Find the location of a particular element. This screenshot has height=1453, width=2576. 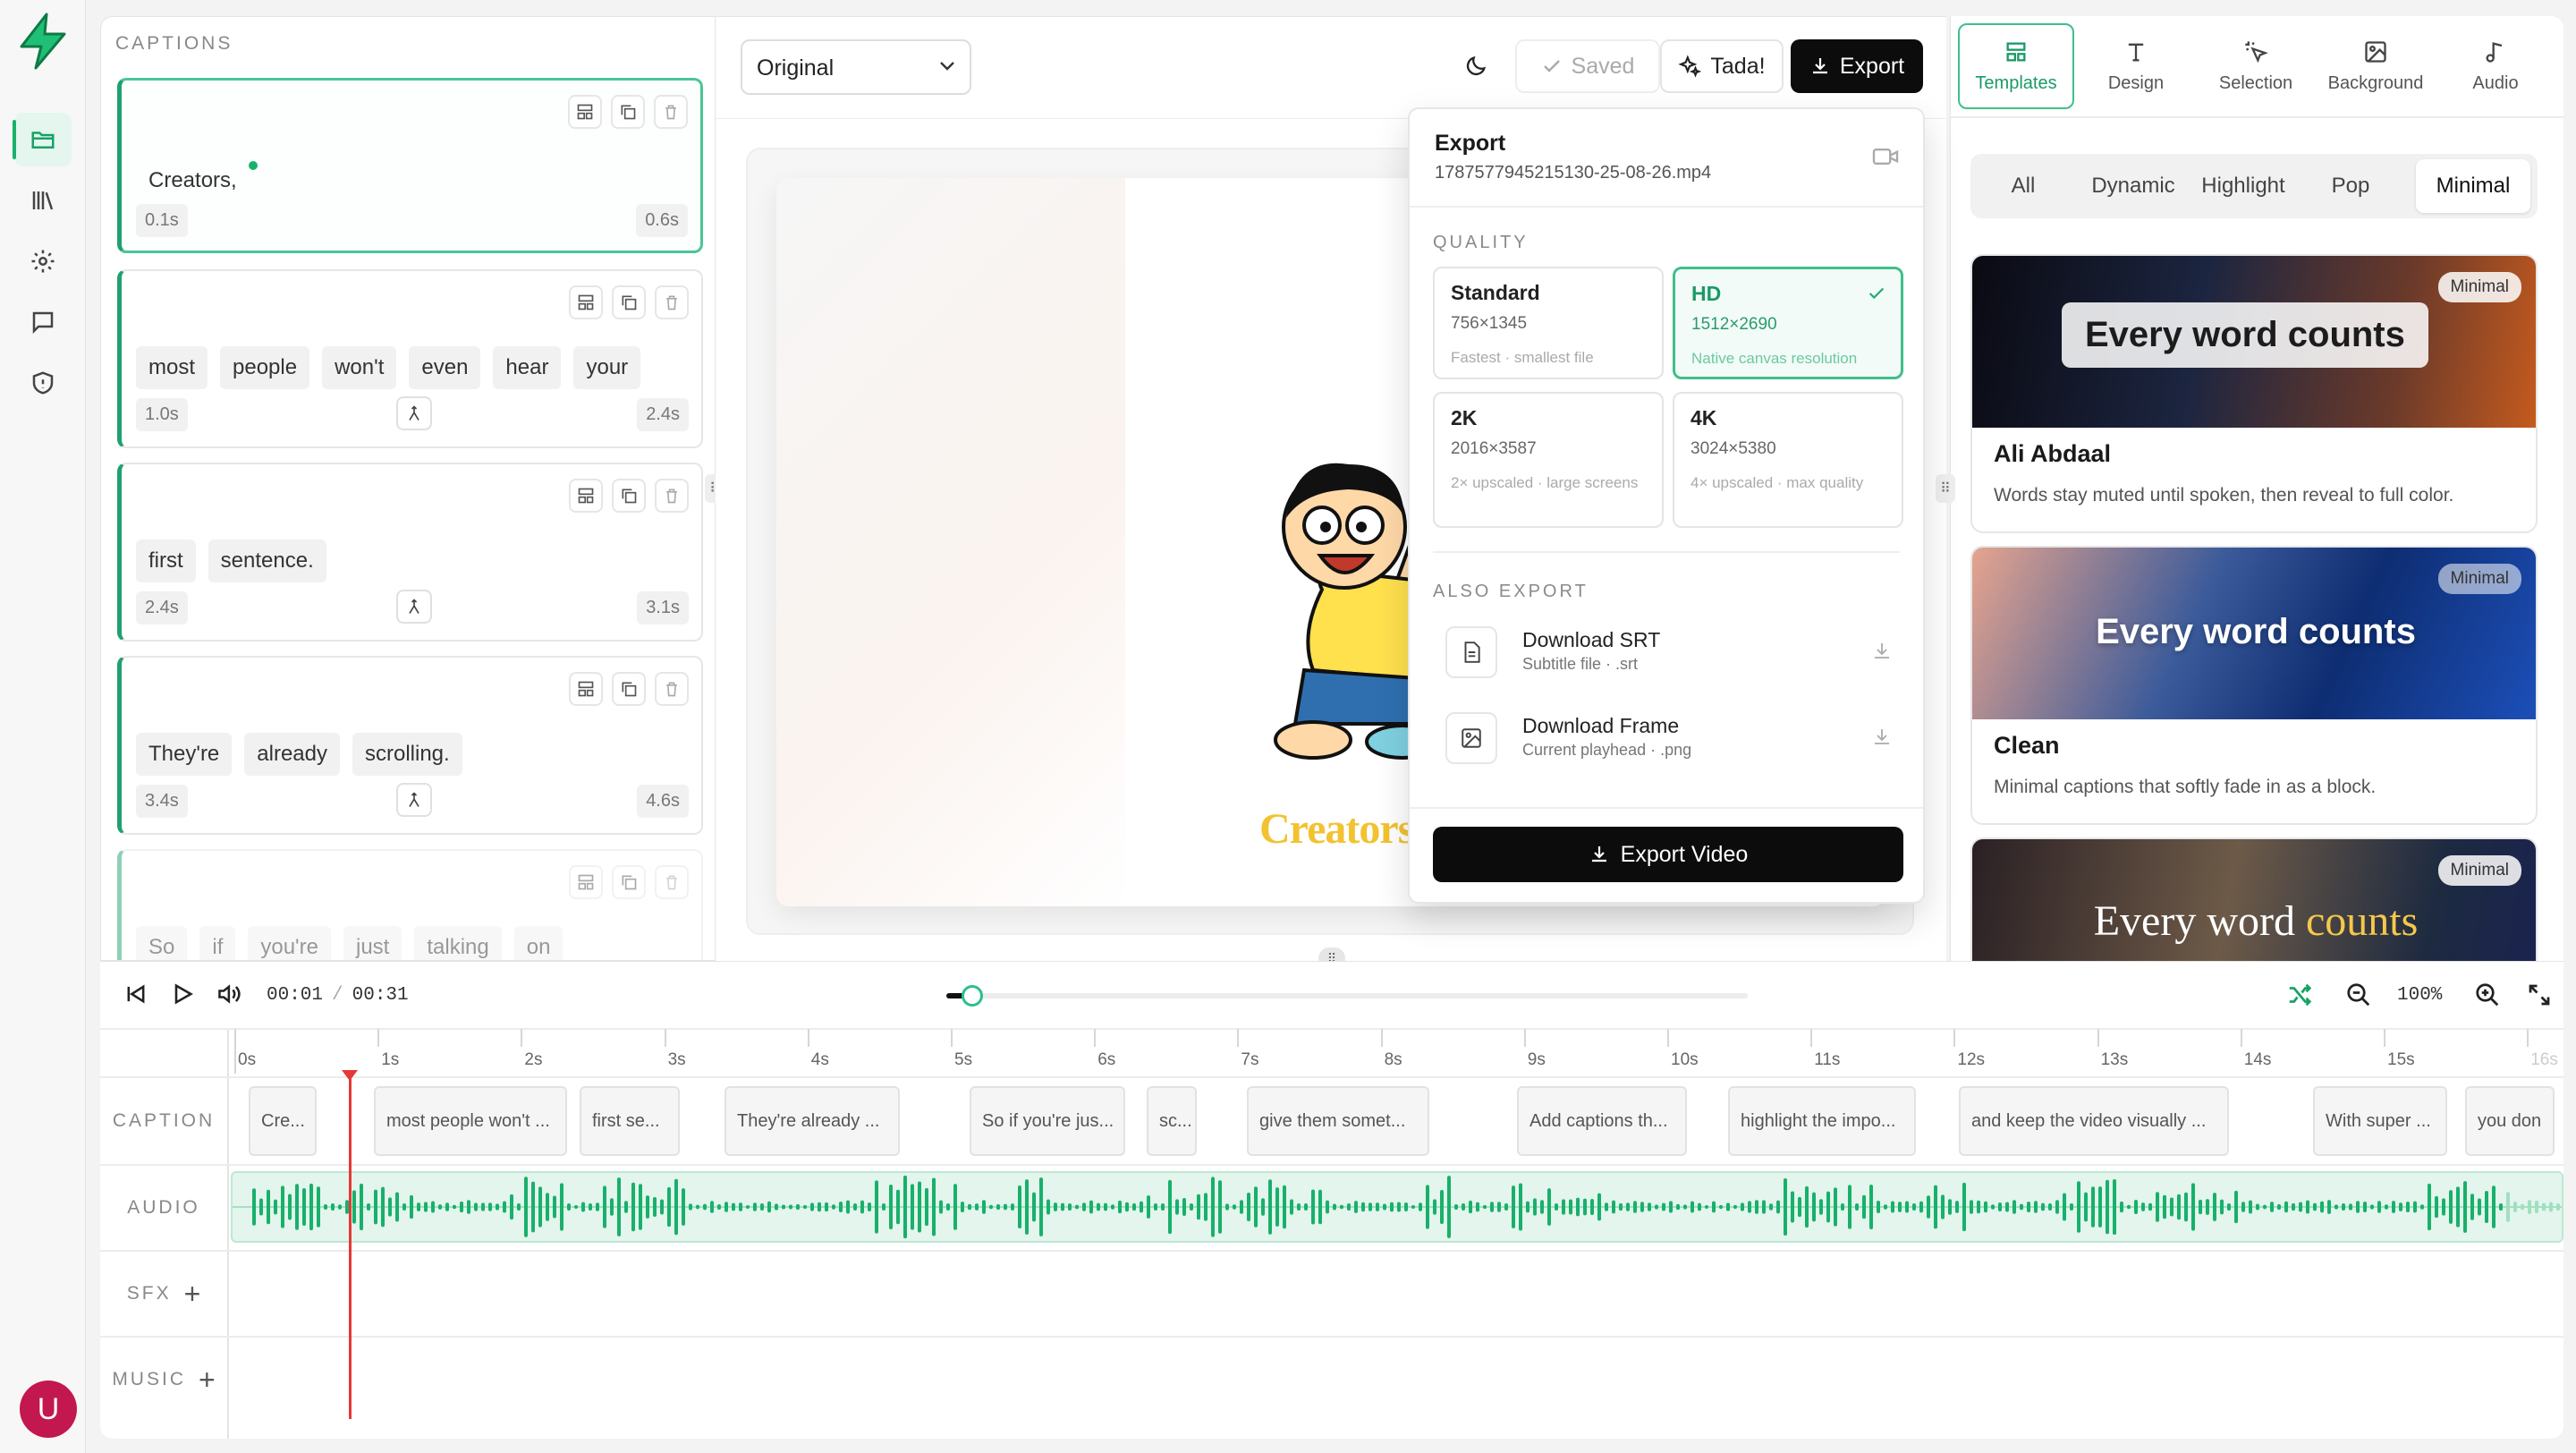

start-time: 0.1s is located at coordinates (162, 220).